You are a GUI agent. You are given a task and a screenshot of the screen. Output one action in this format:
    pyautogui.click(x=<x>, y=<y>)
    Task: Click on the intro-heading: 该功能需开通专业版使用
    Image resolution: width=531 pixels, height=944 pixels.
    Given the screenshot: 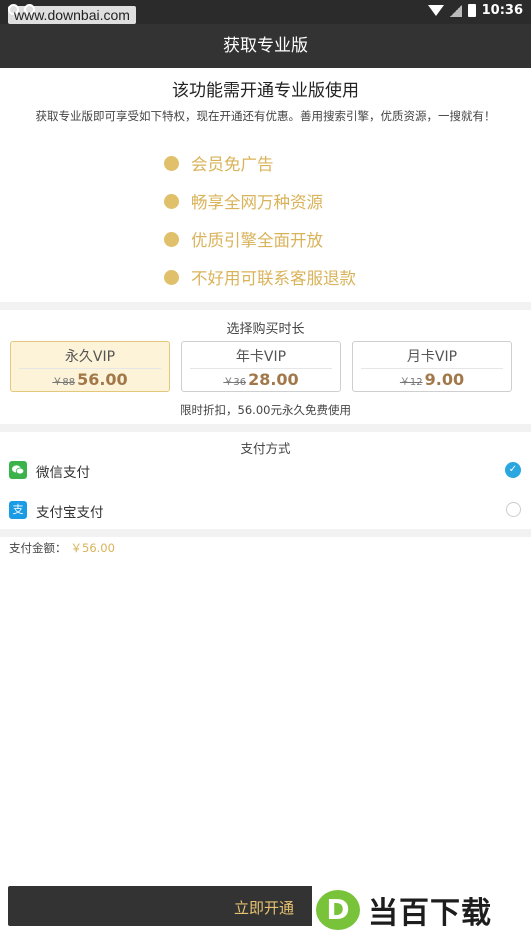 What is the action you would take?
    pyautogui.click(x=265, y=91)
    